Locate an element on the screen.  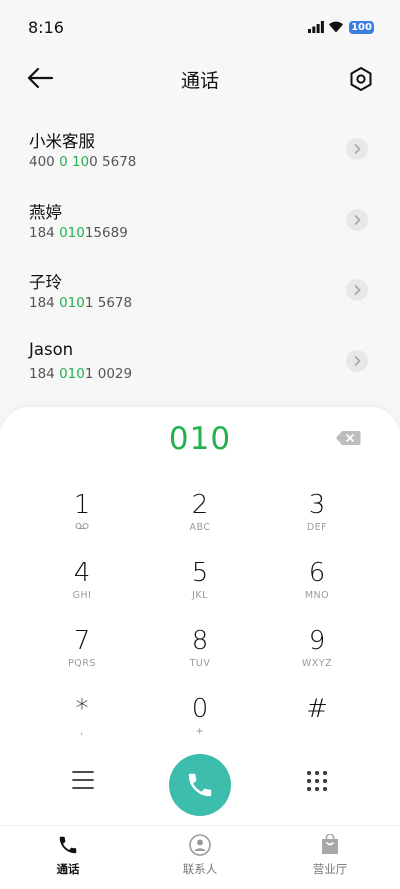
key-9: 9 WXYZ is located at coordinates (317, 655).